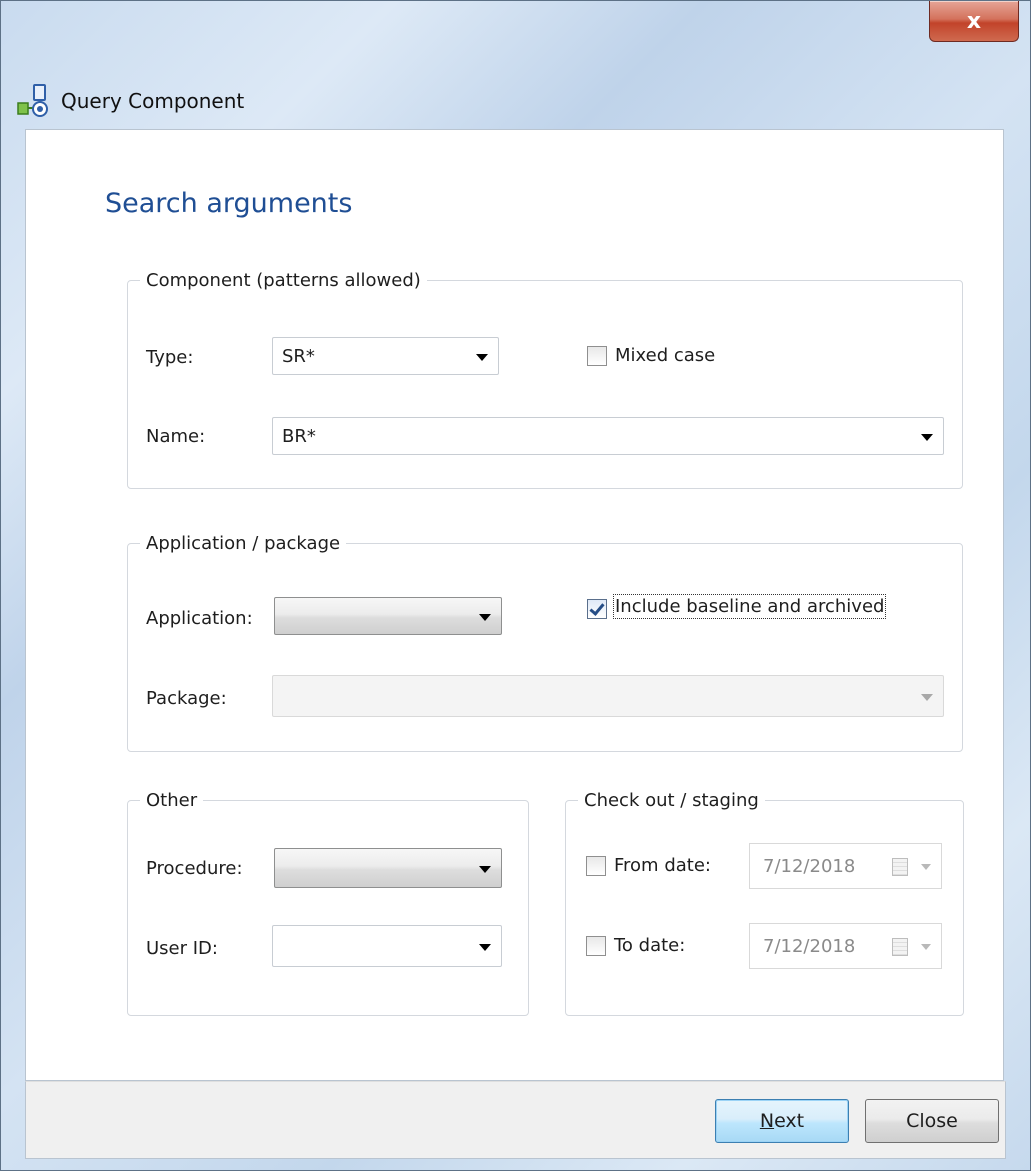 This screenshot has height=1171, width=1031. I want to click on checkout-group-legend: Check out / staging, so click(671, 800).